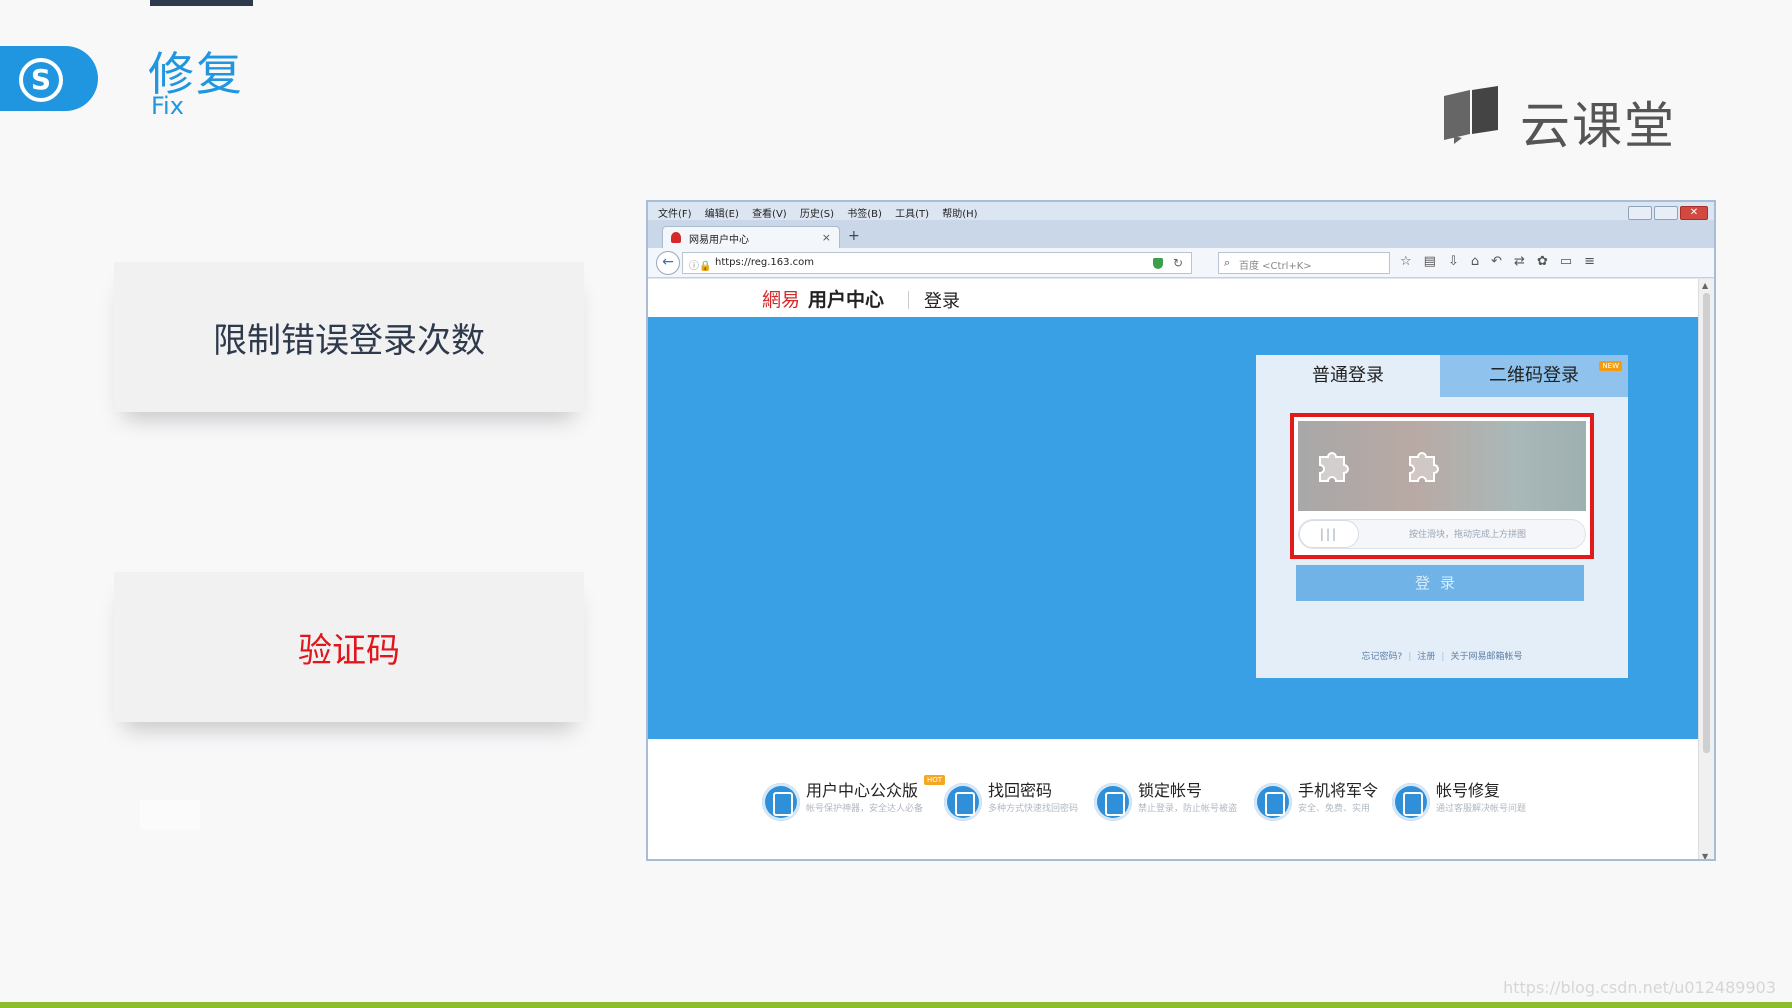 Image resolution: width=1792 pixels, height=1008 pixels. I want to click on service-desc: 禁止登录，防止帐号被盗, so click(1188, 809).